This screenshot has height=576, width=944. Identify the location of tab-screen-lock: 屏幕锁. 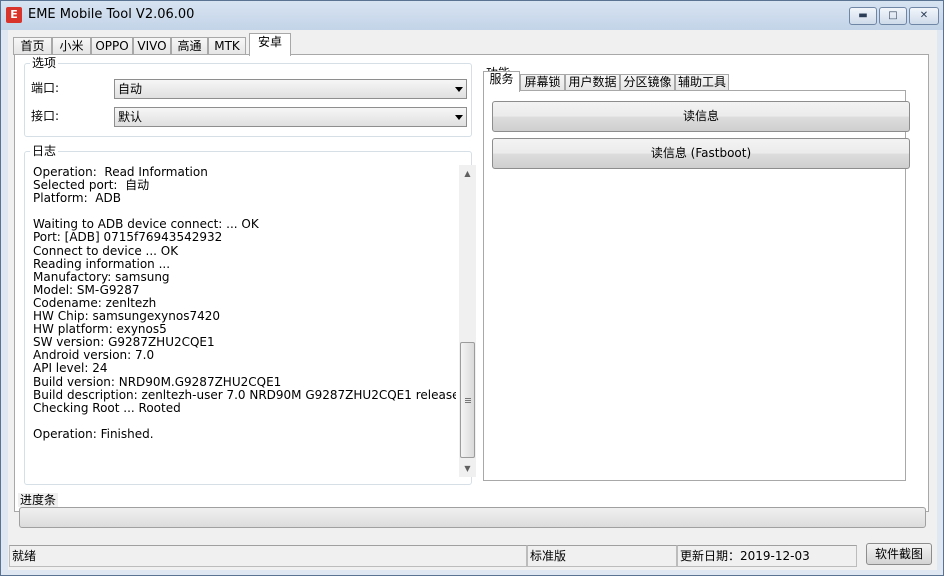
(542, 82).